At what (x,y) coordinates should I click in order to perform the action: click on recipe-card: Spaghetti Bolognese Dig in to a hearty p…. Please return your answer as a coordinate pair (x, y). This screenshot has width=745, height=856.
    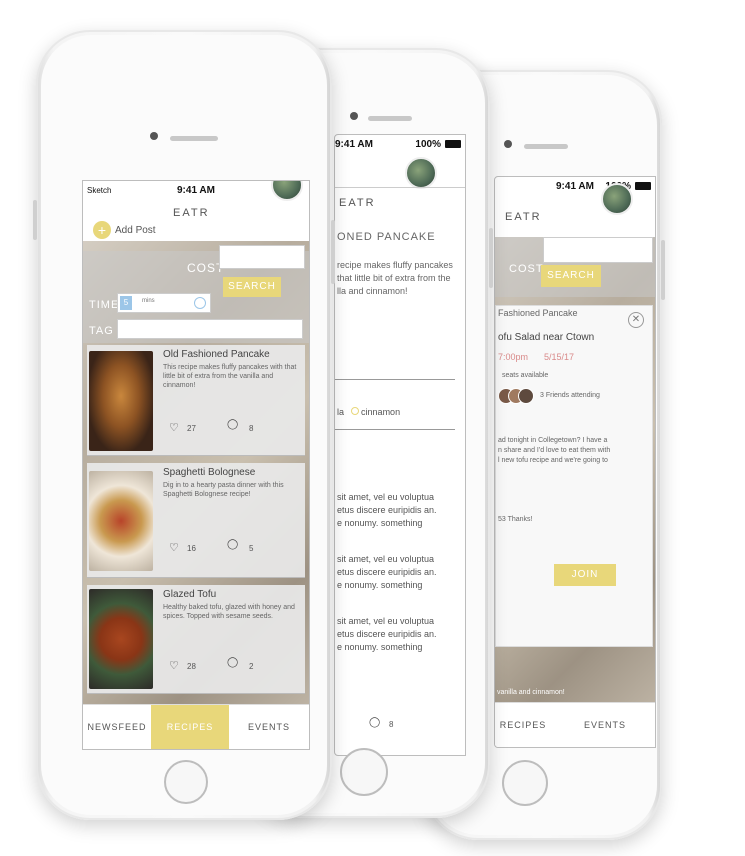
    Looking at the image, I should click on (196, 520).